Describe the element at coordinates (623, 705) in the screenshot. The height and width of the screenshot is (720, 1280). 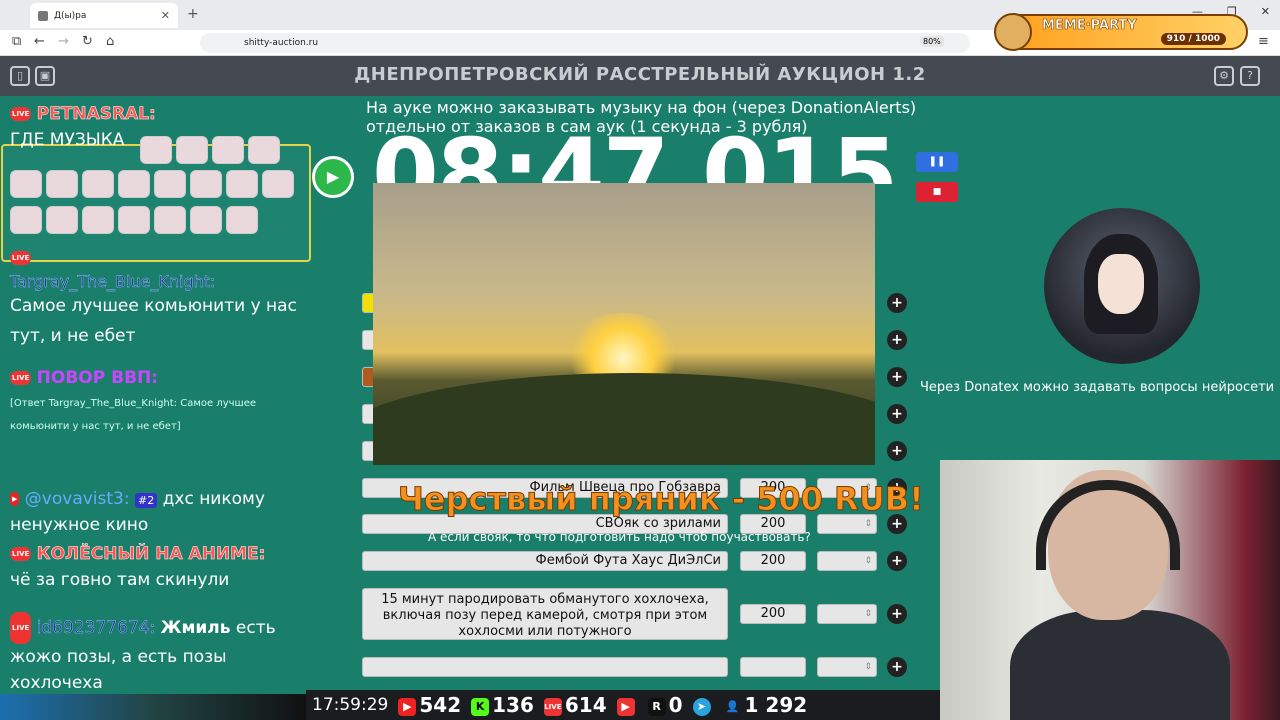
I see `stream-stats-bar: 17:59:29 ▶ 542 K 136 LIVE 614 ▶ R0 ➤ 👤 1 292` at that location.